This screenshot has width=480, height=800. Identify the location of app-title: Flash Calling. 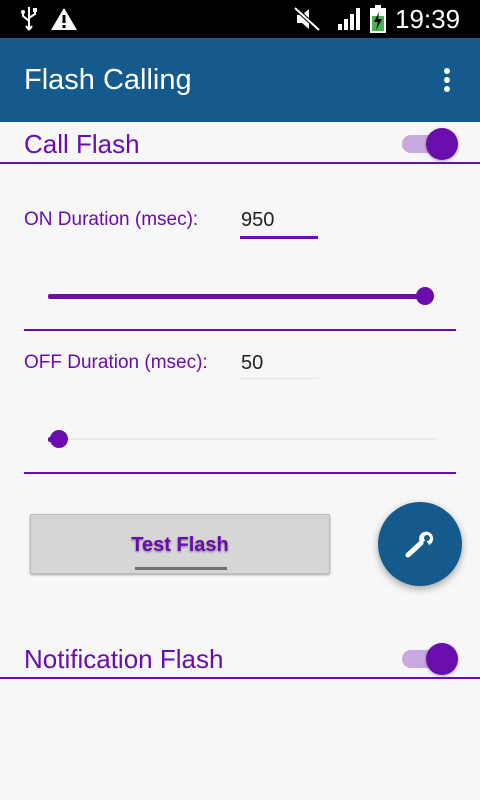
(108, 80).